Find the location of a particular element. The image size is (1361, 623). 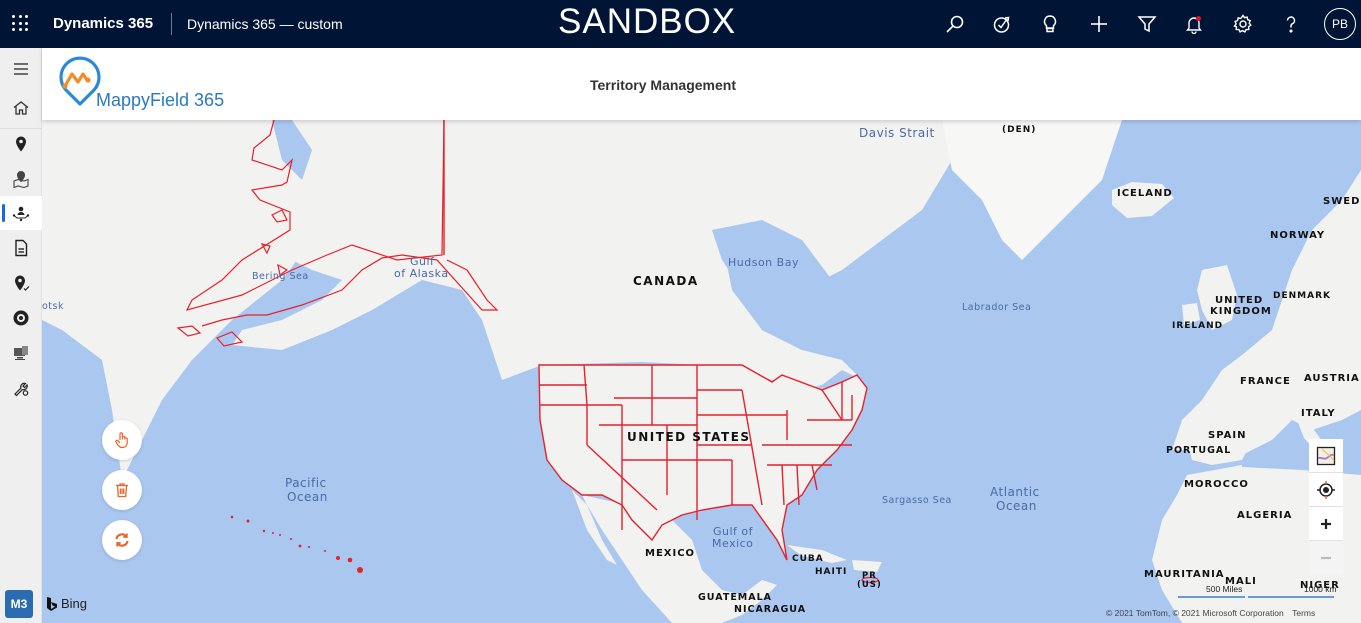

sidebar-item-territory is located at coordinates (21, 213).